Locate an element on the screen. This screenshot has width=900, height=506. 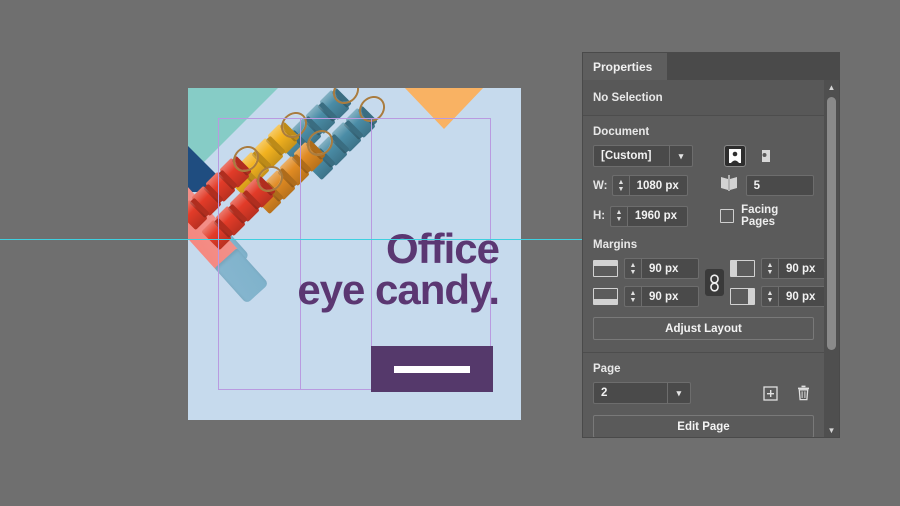
add-page-icon is located at coordinates (770, 393).